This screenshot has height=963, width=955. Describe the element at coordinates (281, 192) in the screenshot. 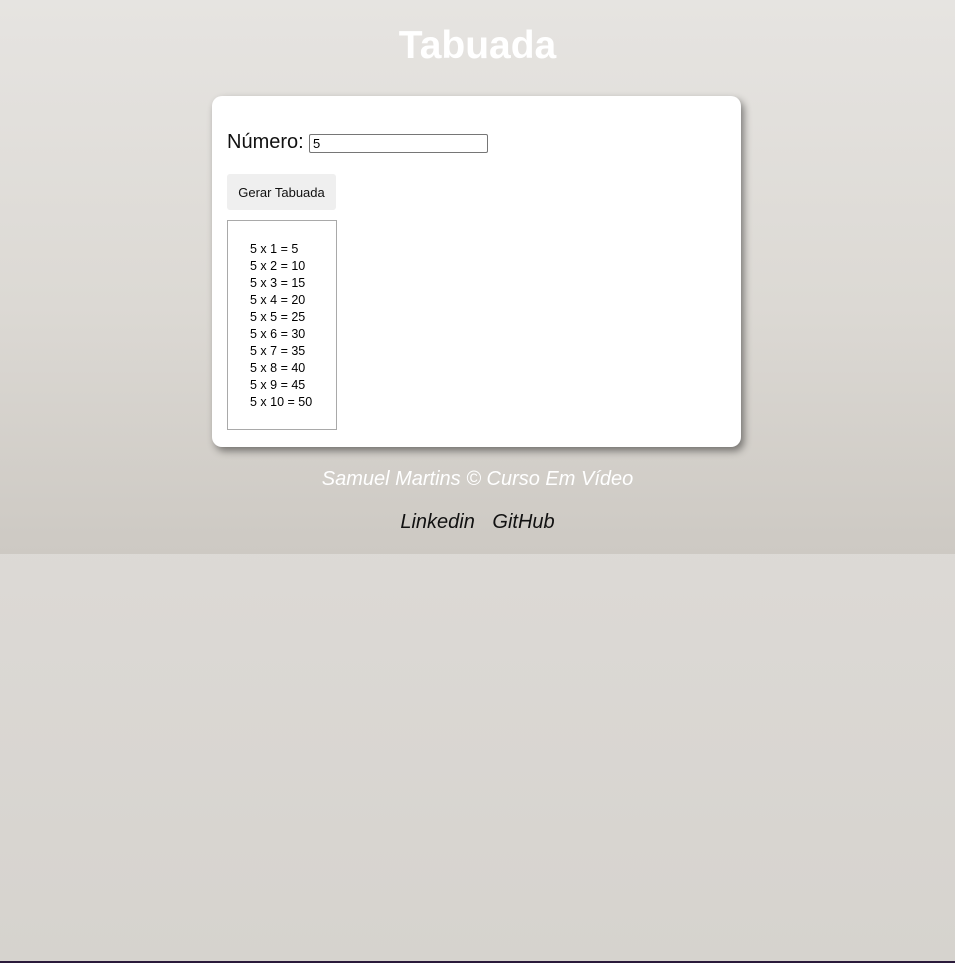

I see `generate-table-button: Gerar Tabuada` at that location.